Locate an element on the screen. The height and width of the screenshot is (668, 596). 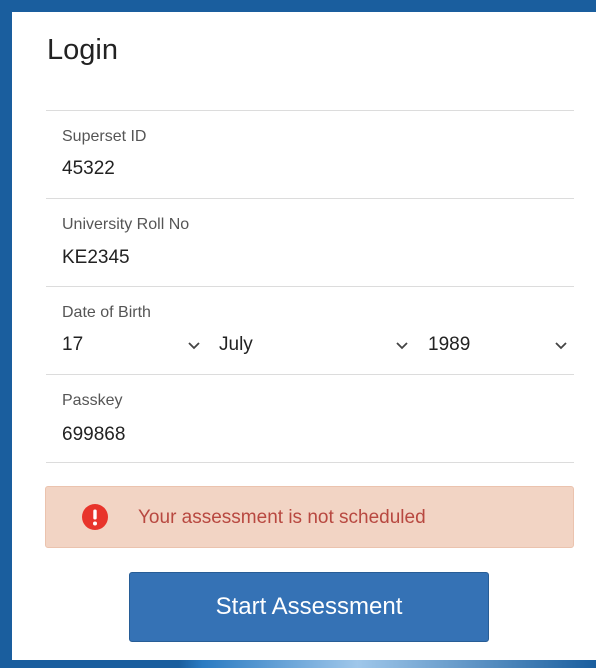
dob-month-select: July is located at coordinates (316, 347).